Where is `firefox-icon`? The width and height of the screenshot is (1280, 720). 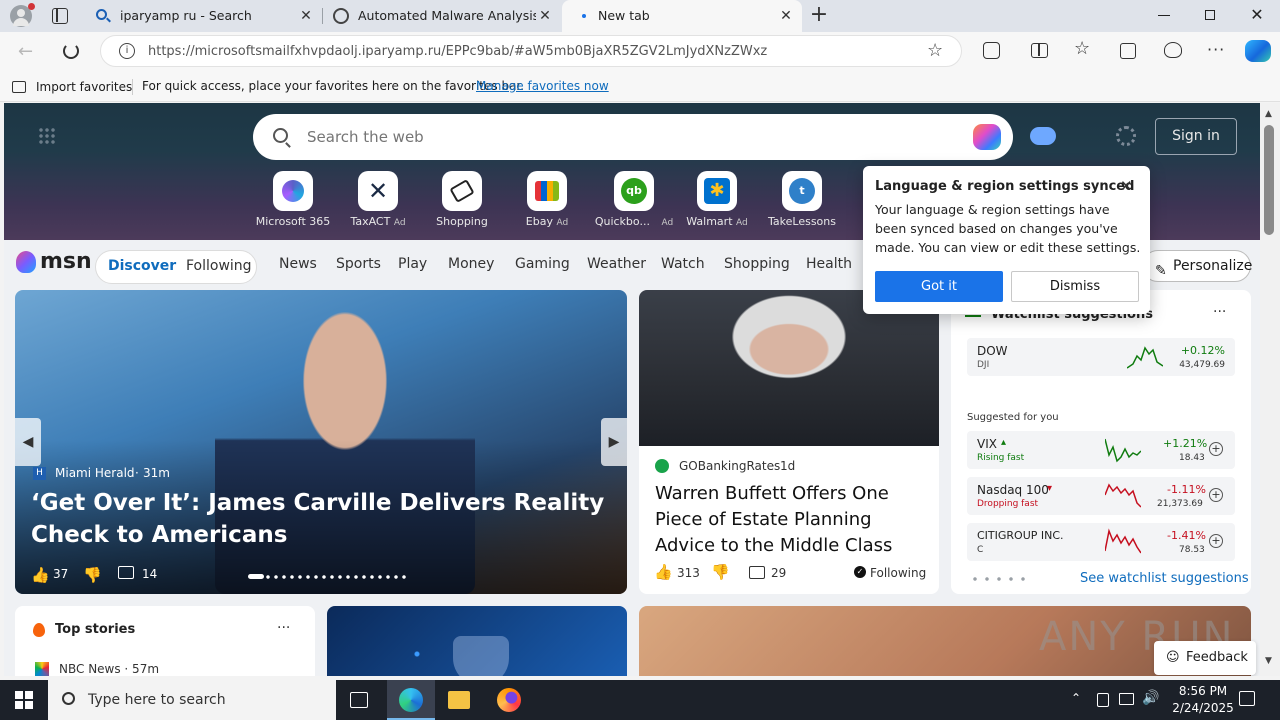
firefox-icon is located at coordinates (509, 700).